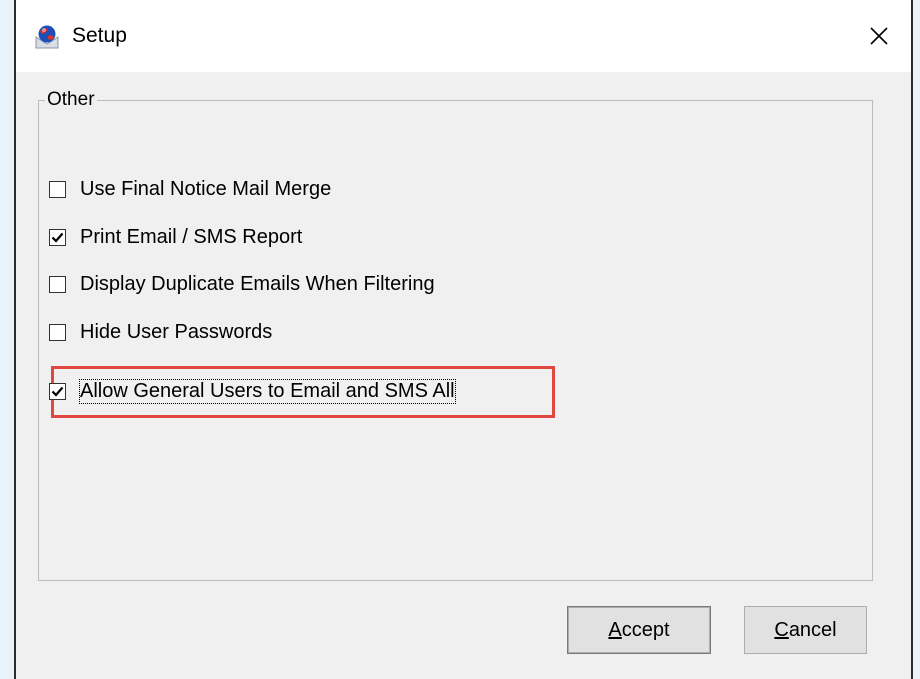 This screenshot has width=920, height=679. What do you see at coordinates (47, 37) in the screenshot?
I see `mail-globe-icon` at bounding box center [47, 37].